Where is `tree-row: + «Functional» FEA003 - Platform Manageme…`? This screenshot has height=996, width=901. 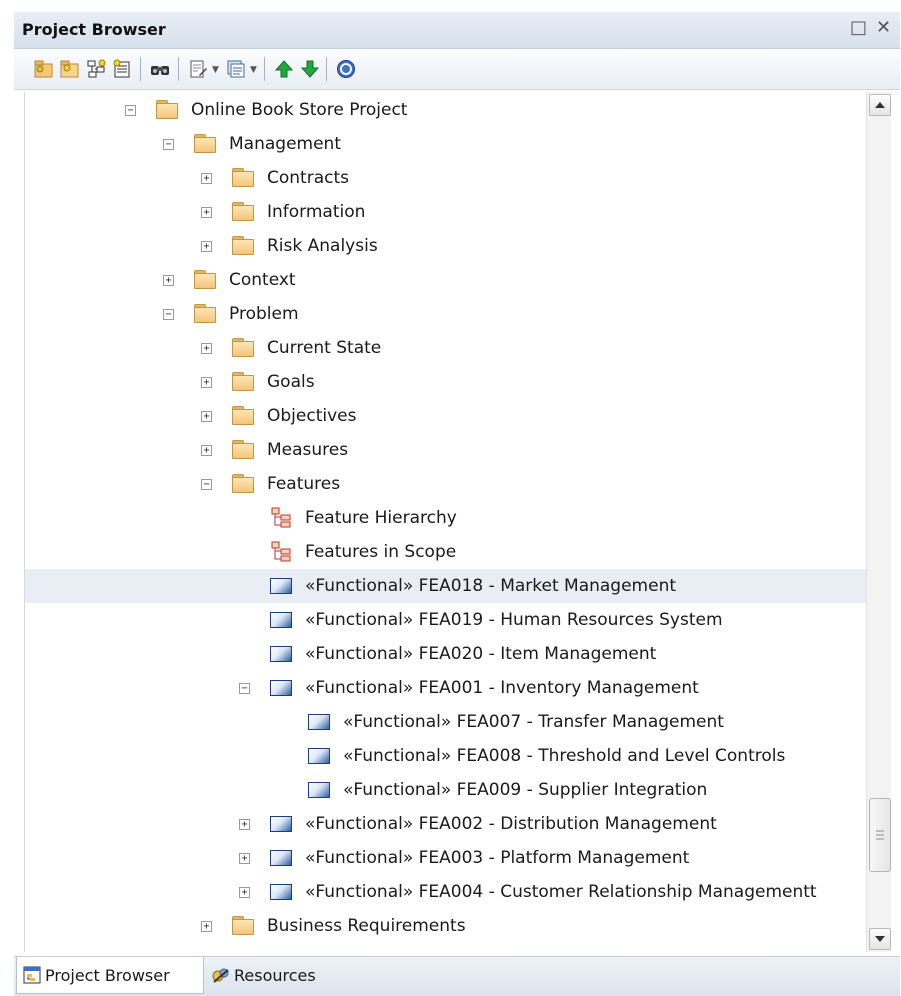
tree-row: + «Functional» FEA003 - Platform Manageme… is located at coordinates (446, 858).